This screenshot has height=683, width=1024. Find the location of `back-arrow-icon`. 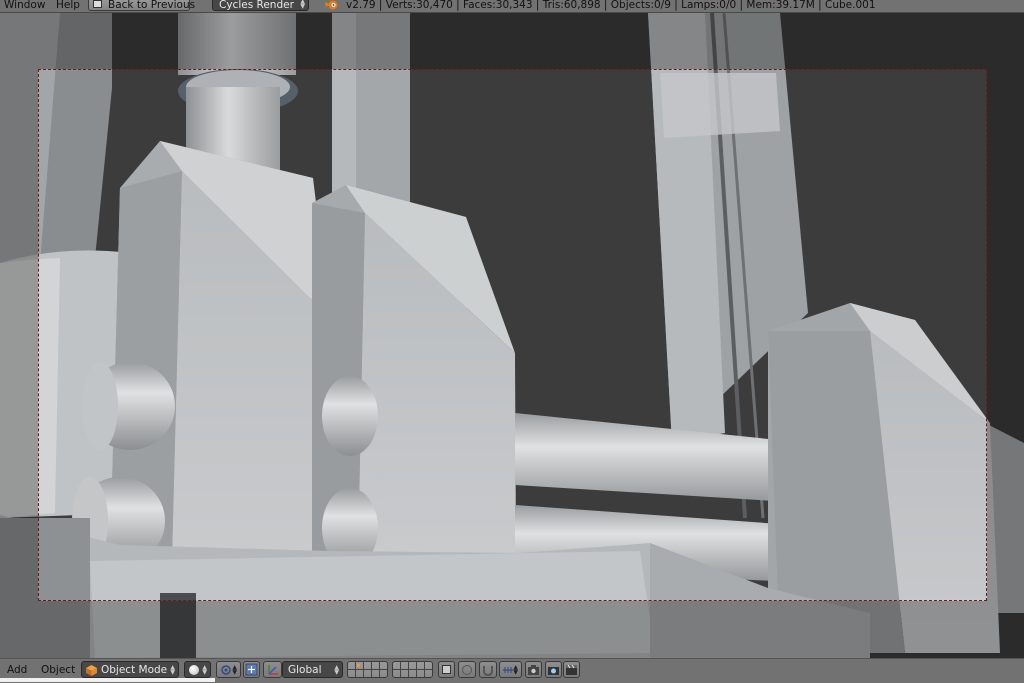

back-arrow-icon is located at coordinates (97, 4).